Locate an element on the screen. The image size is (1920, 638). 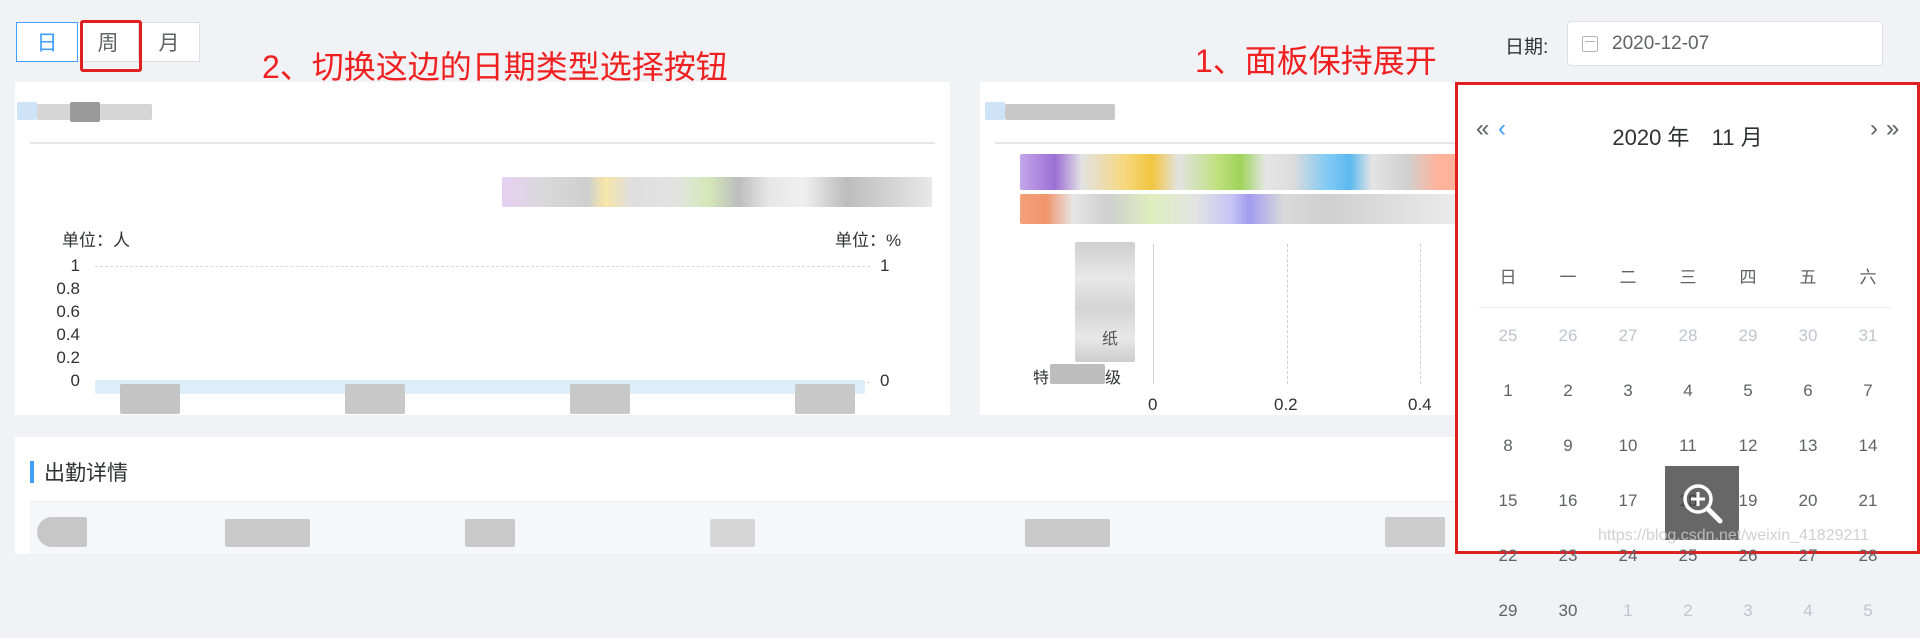
calendar-day: 28 is located at coordinates (1688, 335).